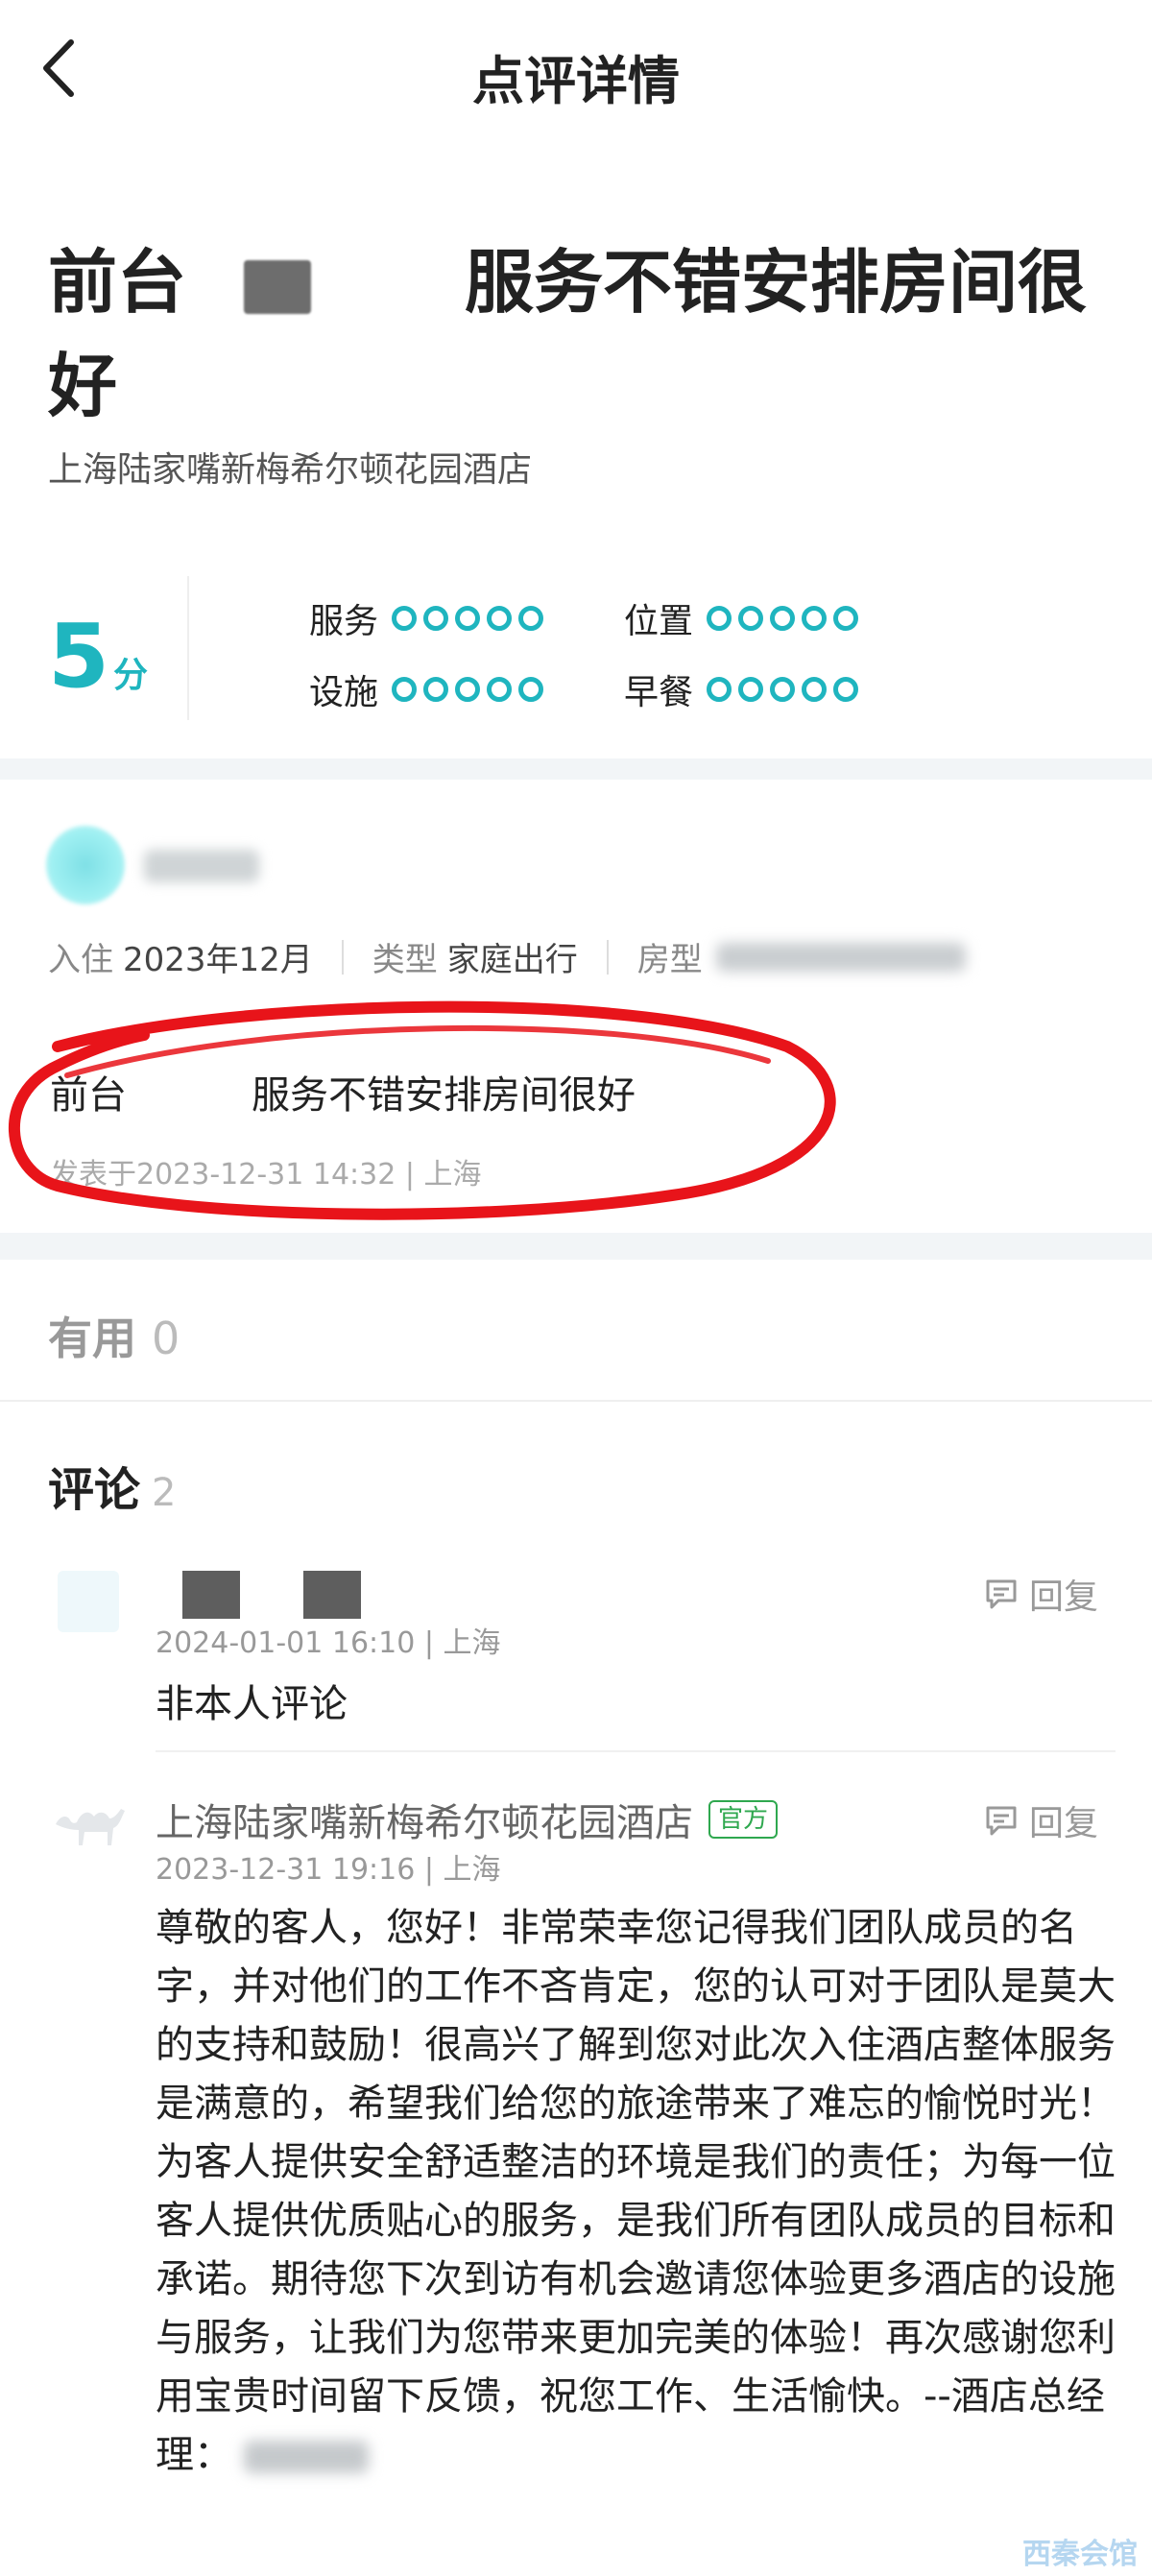  I want to click on redacted-name, so click(278, 287).